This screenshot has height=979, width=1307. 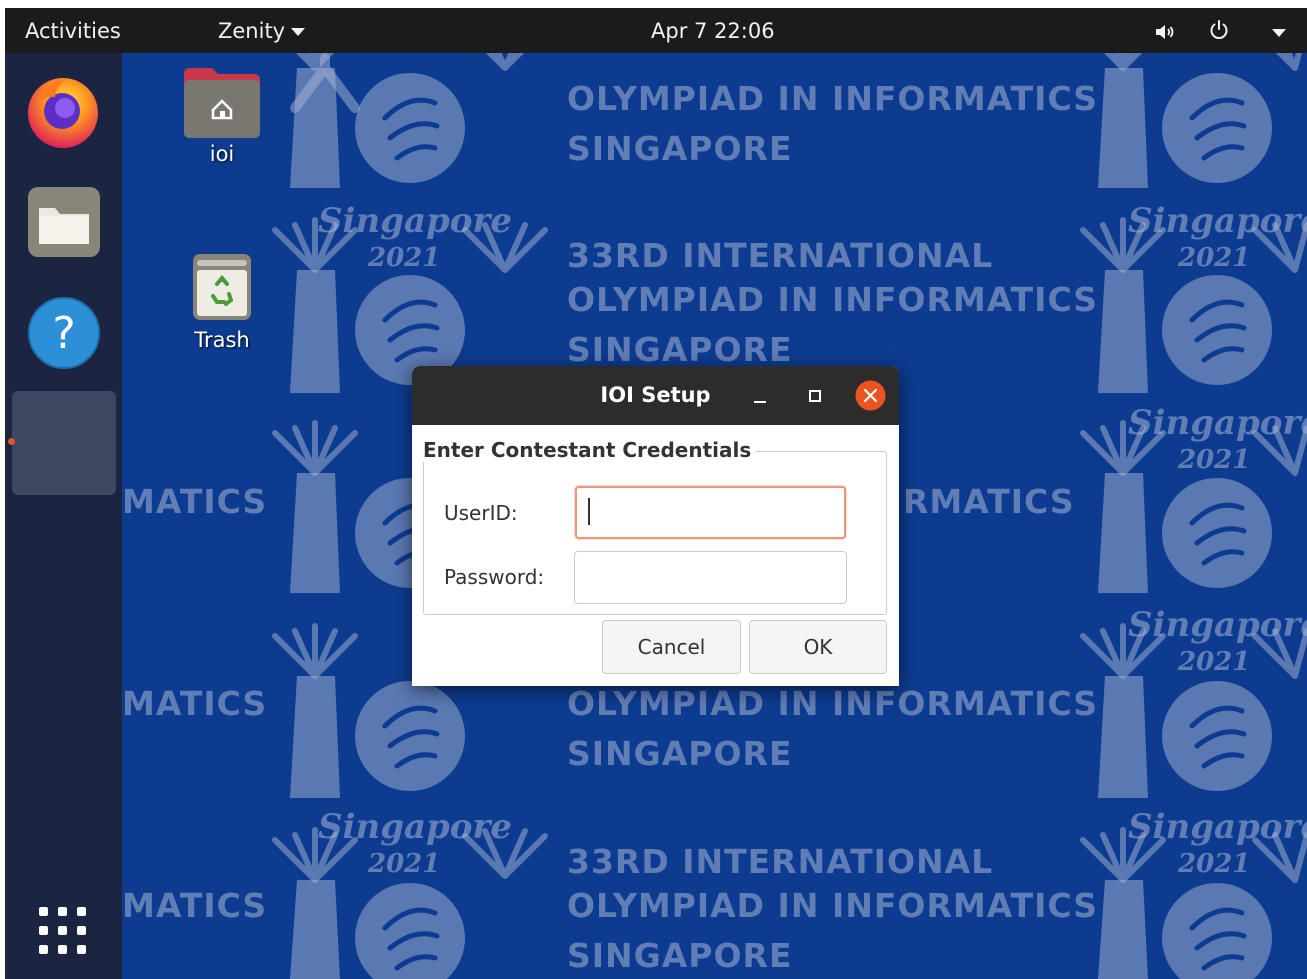 I want to click on app-menu-button: Zenity, so click(x=262, y=31).